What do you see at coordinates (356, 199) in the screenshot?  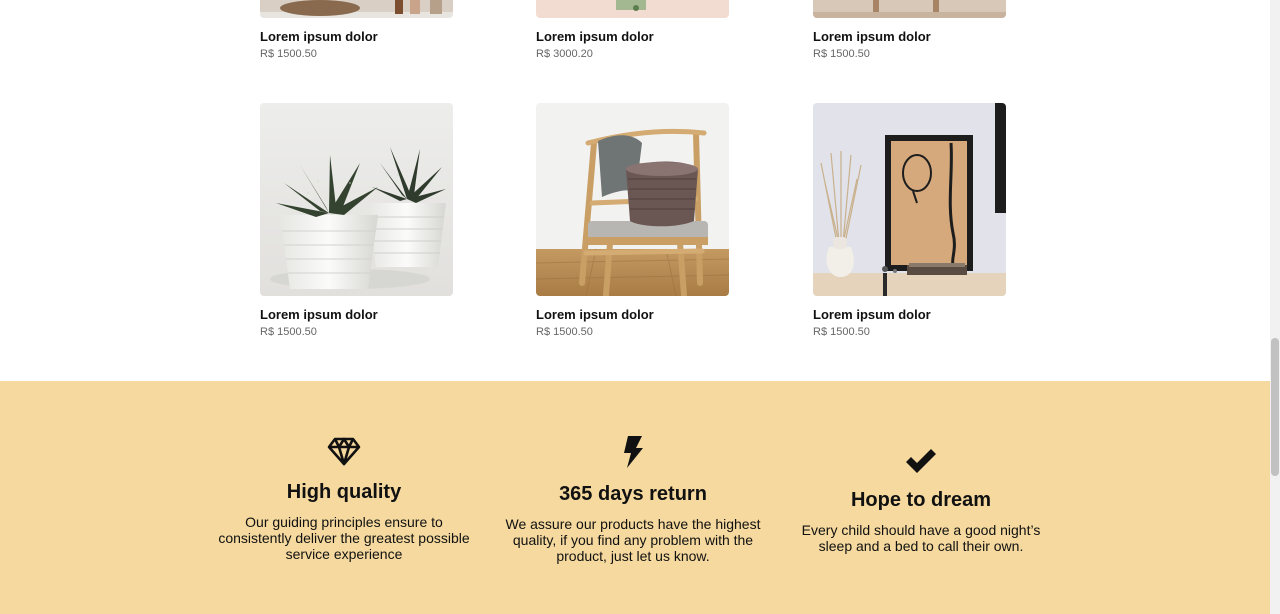 I see `product-image-succulent` at bounding box center [356, 199].